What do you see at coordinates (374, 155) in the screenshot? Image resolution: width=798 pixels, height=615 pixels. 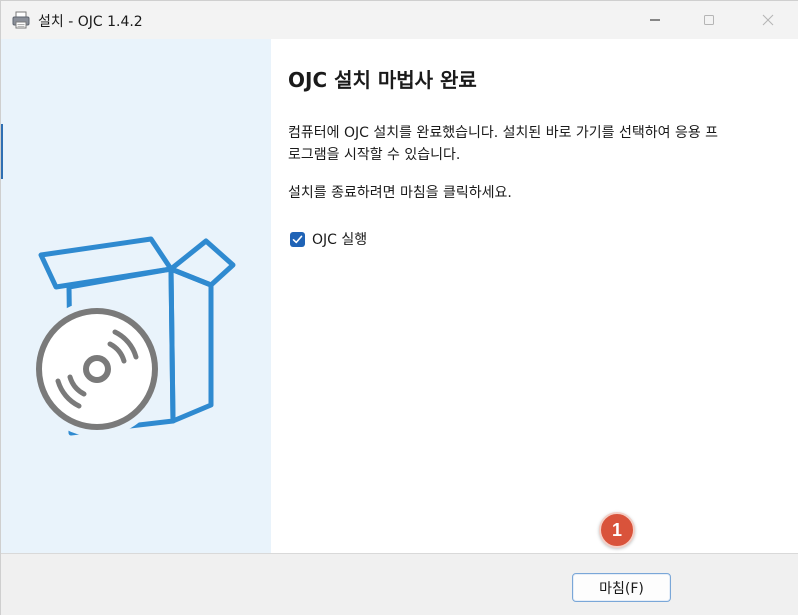 I see `description-line: 로그램을 시작할 수 있습니다.` at bounding box center [374, 155].